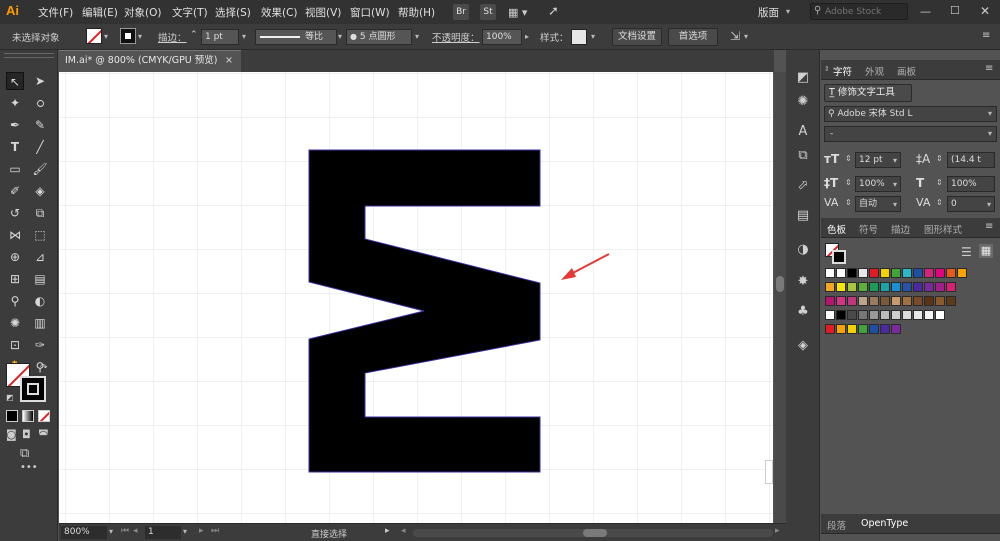 This screenshot has height=541, width=1000. What do you see at coordinates (55, 12) in the screenshot?
I see `menu-file: 文件(F)` at bounding box center [55, 12].